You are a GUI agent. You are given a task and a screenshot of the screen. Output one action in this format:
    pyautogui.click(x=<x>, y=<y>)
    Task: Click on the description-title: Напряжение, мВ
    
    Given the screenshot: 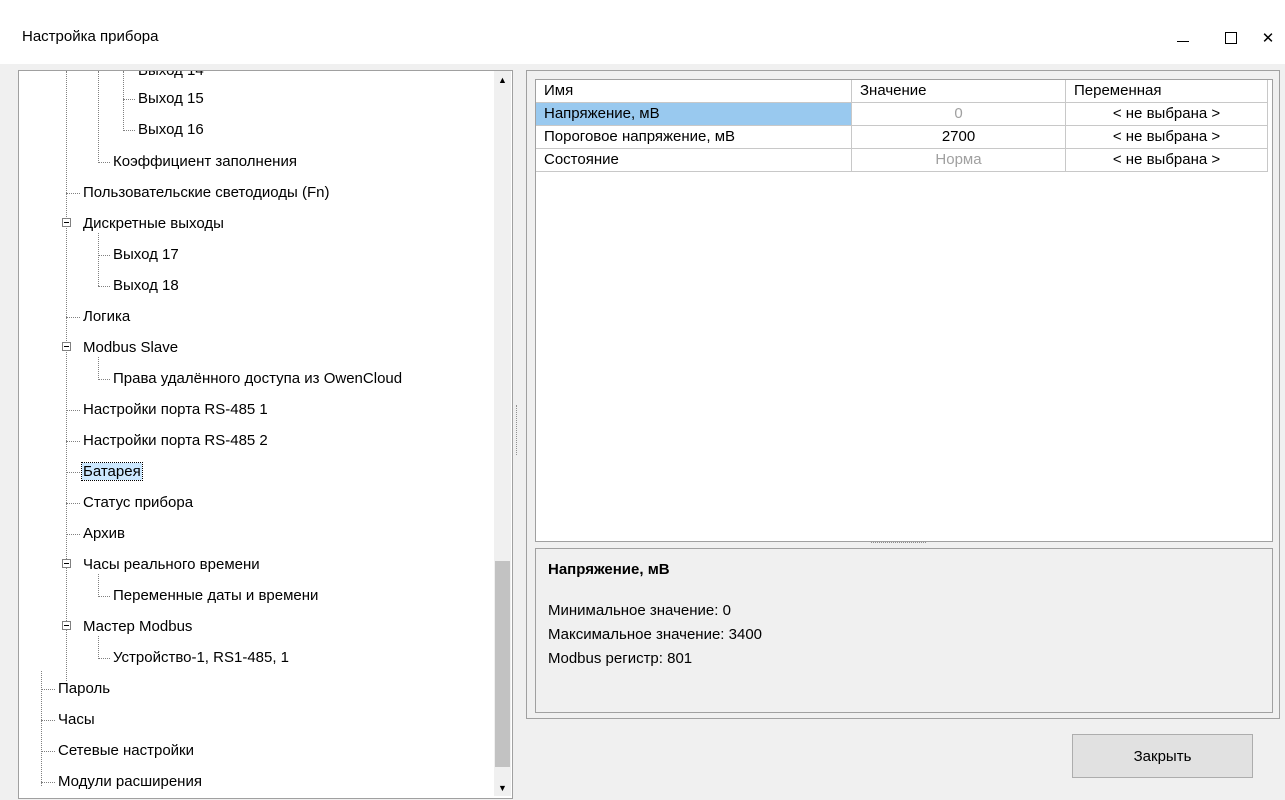 What is the action you would take?
    pyautogui.click(x=609, y=569)
    